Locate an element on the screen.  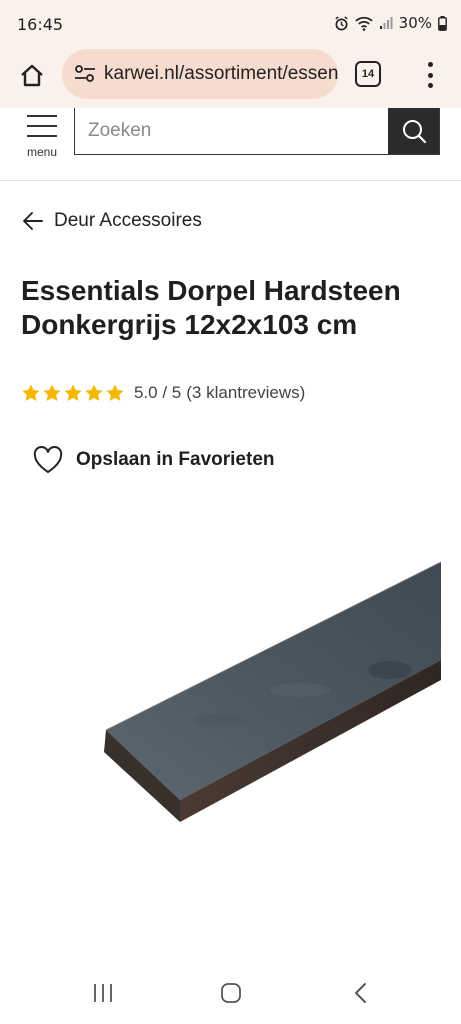
battery-icon is located at coordinates (442, 23).